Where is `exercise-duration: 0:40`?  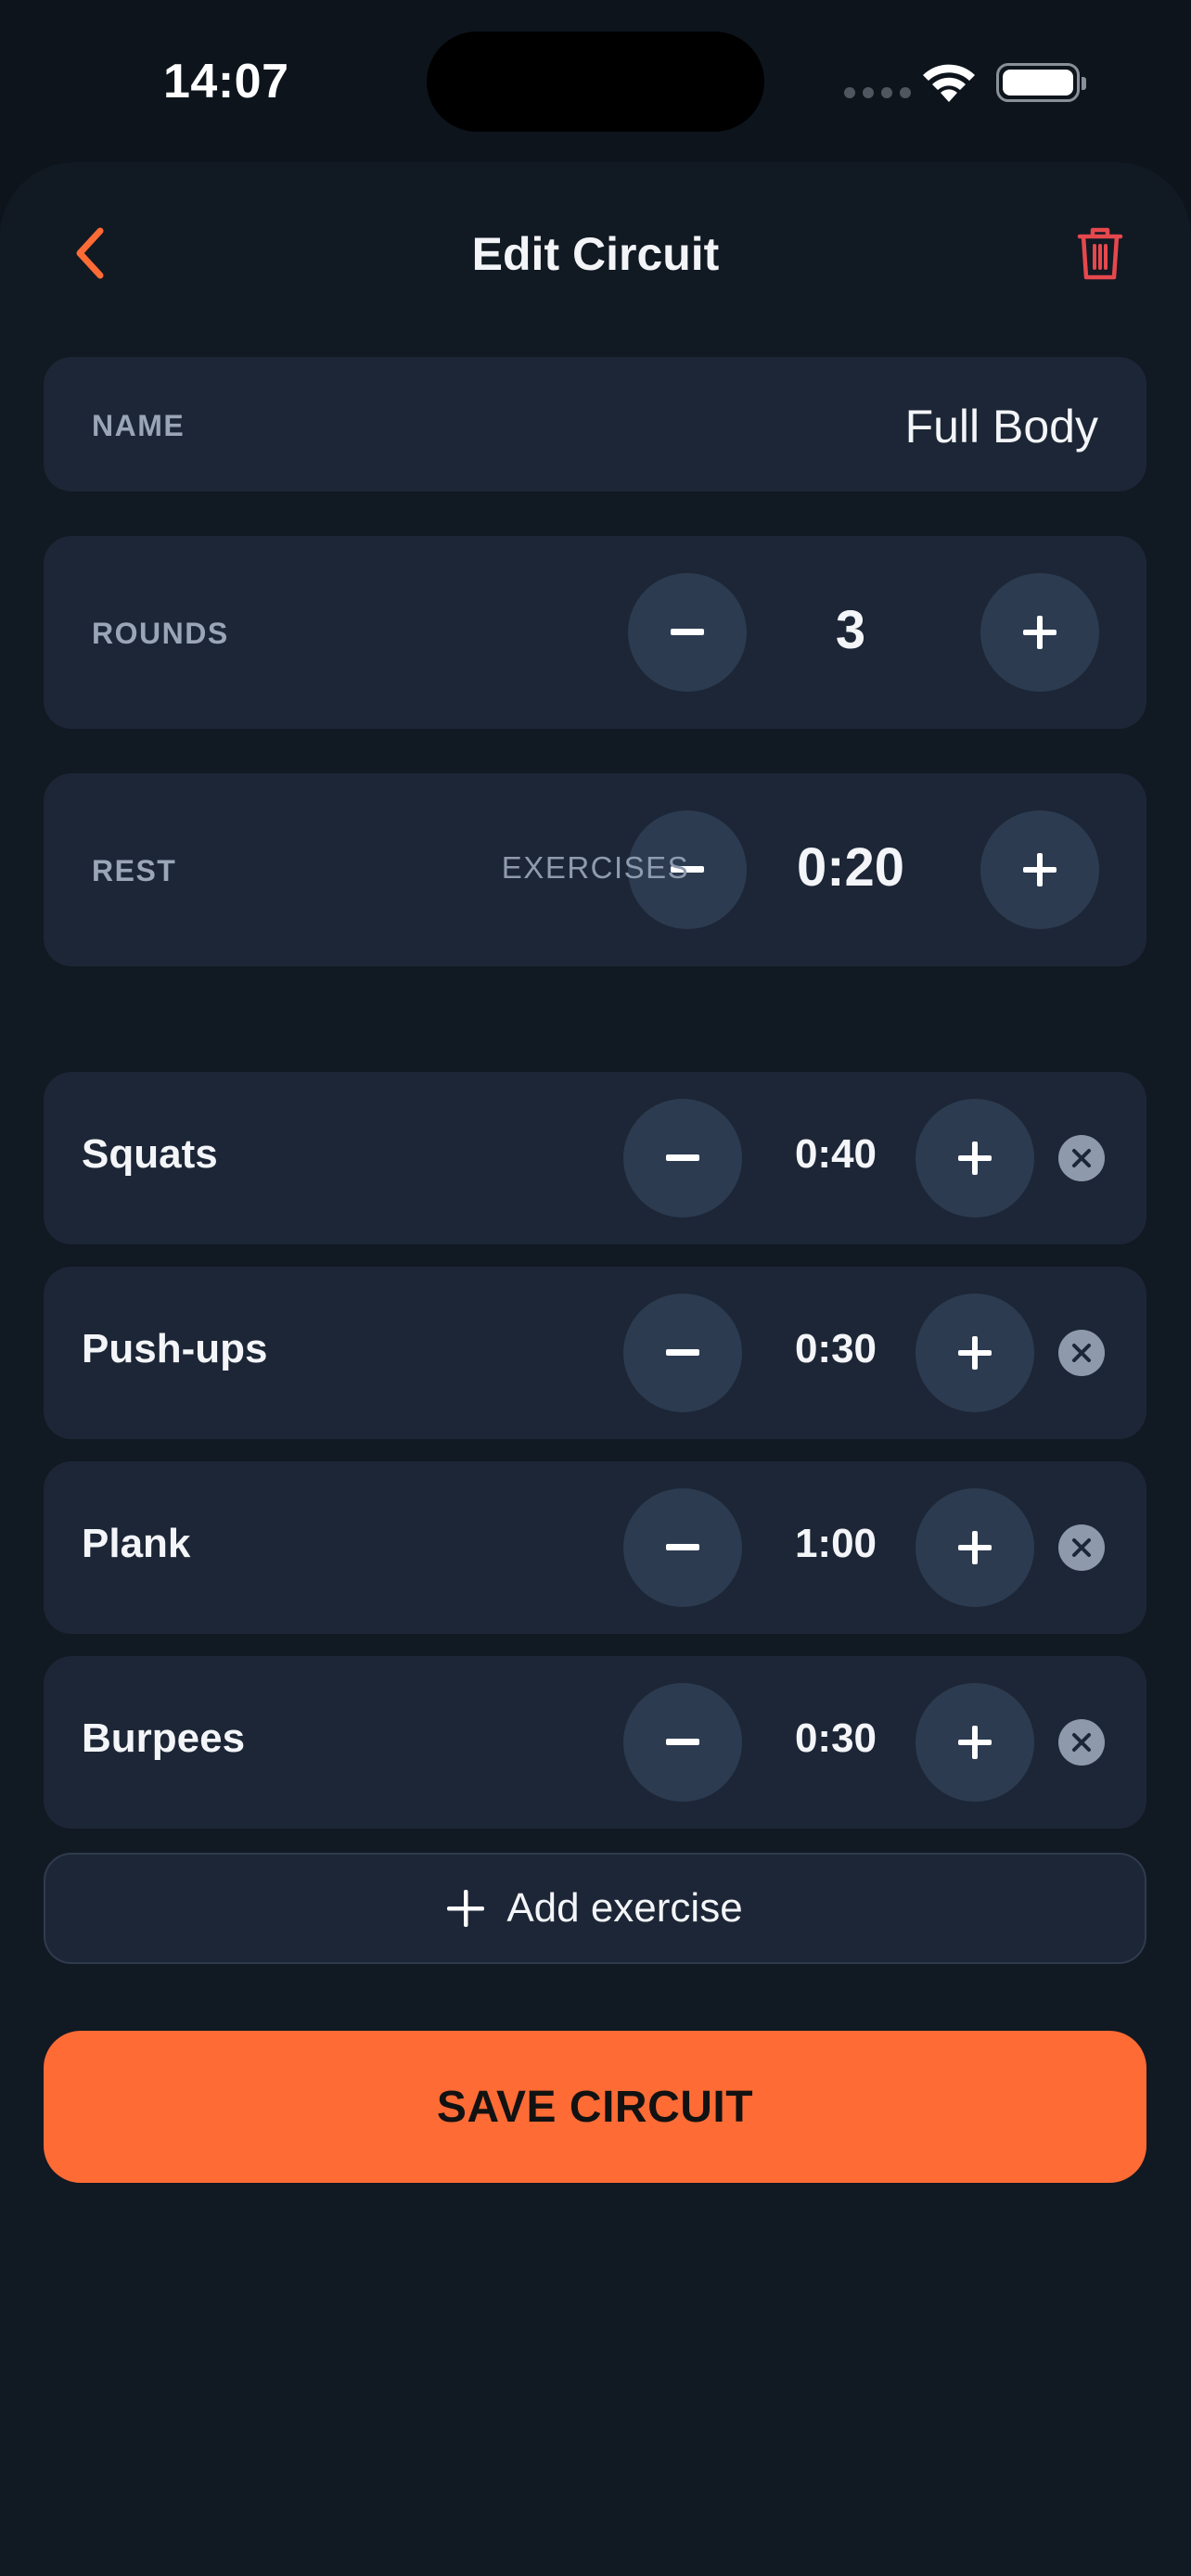
exercise-duration: 0:40 is located at coordinates (835, 1154).